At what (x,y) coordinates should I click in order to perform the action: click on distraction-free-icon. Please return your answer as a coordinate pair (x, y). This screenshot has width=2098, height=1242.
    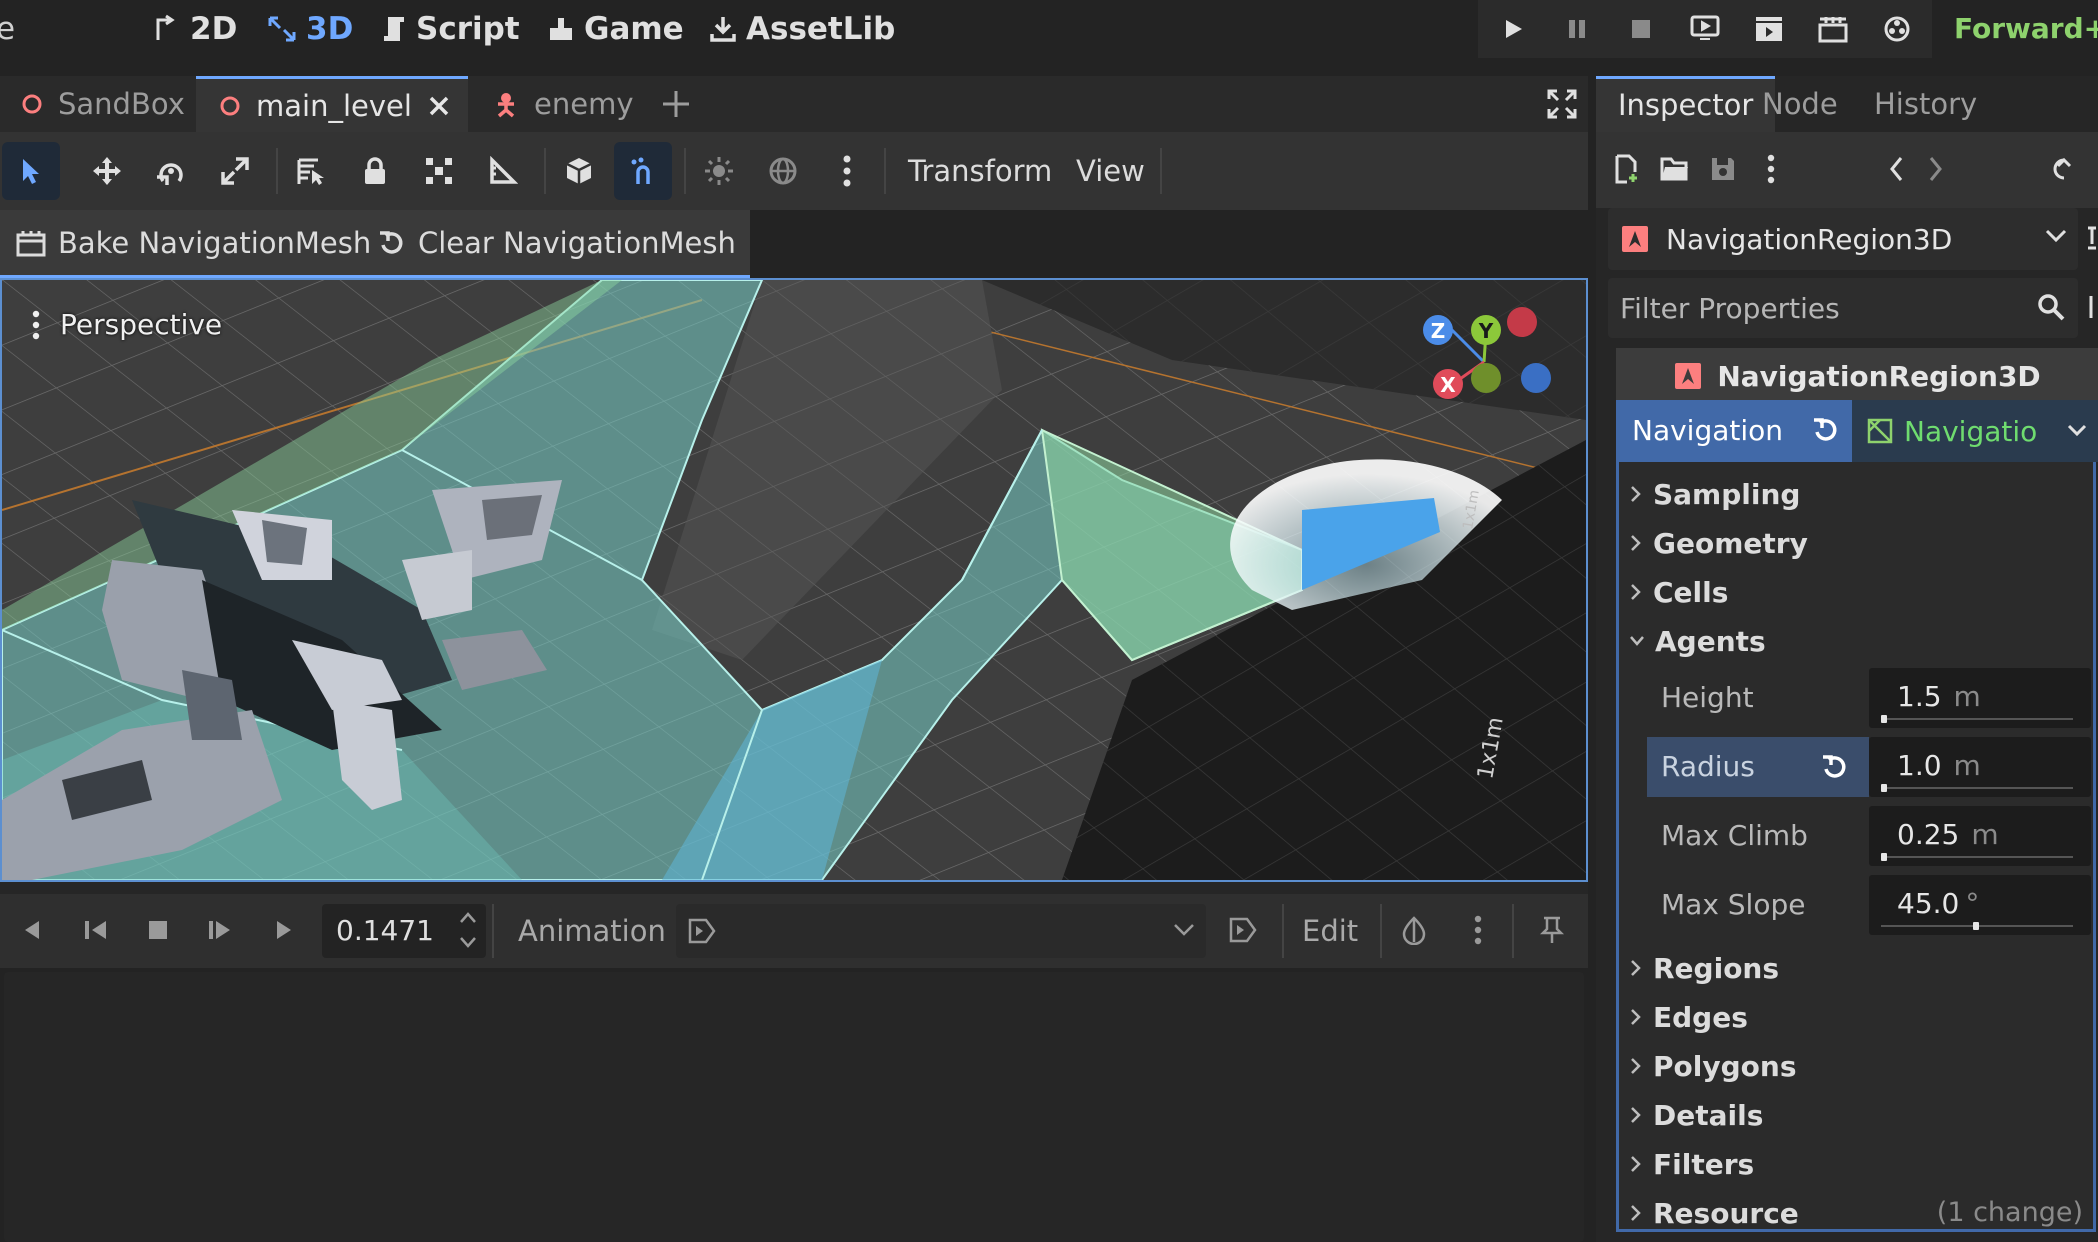
    Looking at the image, I should click on (1562, 104).